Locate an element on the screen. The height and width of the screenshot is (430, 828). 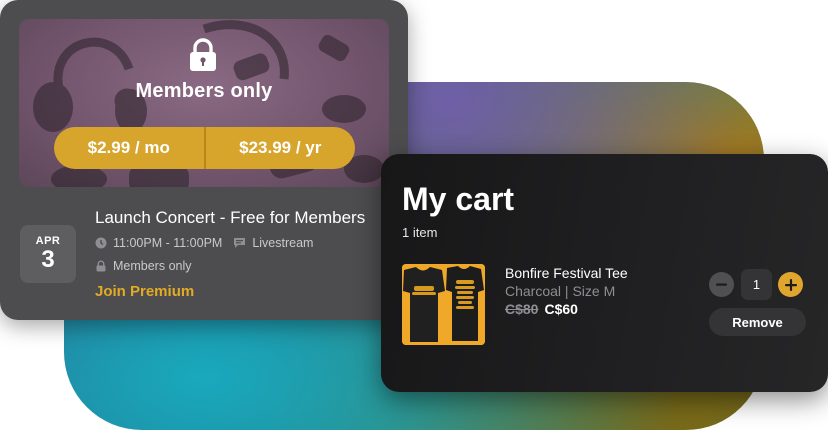
product-image is located at coordinates (443, 304).